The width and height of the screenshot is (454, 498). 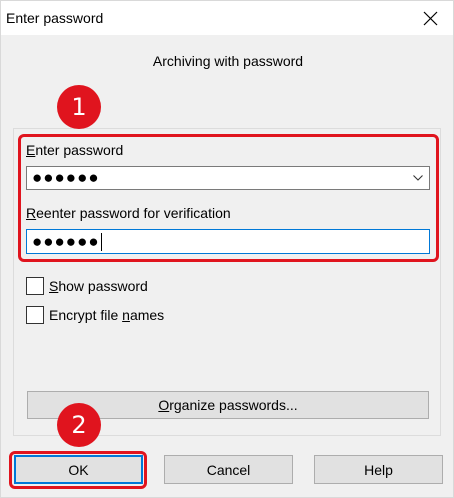 I want to click on enter-password-combobox: ●●●●●●, so click(x=228, y=178).